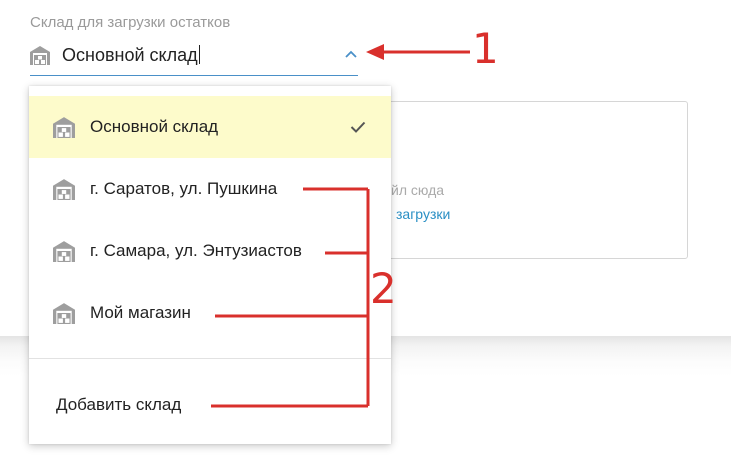  I want to click on option-label: Мой магазин, so click(140, 312).